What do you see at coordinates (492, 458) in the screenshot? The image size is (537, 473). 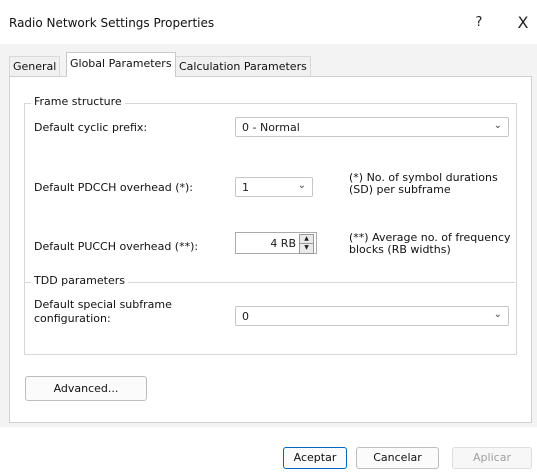 I see `apply-button: Aplicar` at bounding box center [492, 458].